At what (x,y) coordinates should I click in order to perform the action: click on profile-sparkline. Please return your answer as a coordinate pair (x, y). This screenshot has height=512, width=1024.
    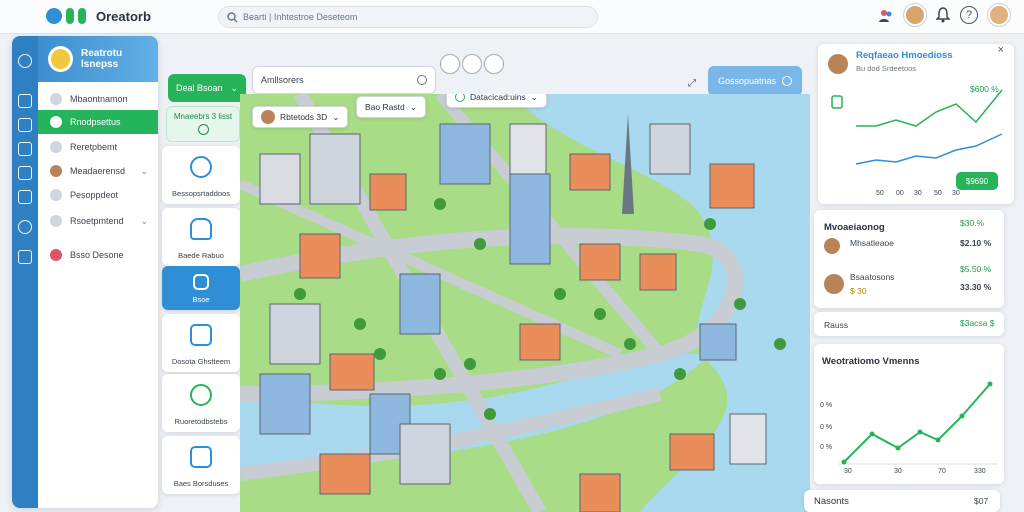
    Looking at the image, I should click on (917, 127).